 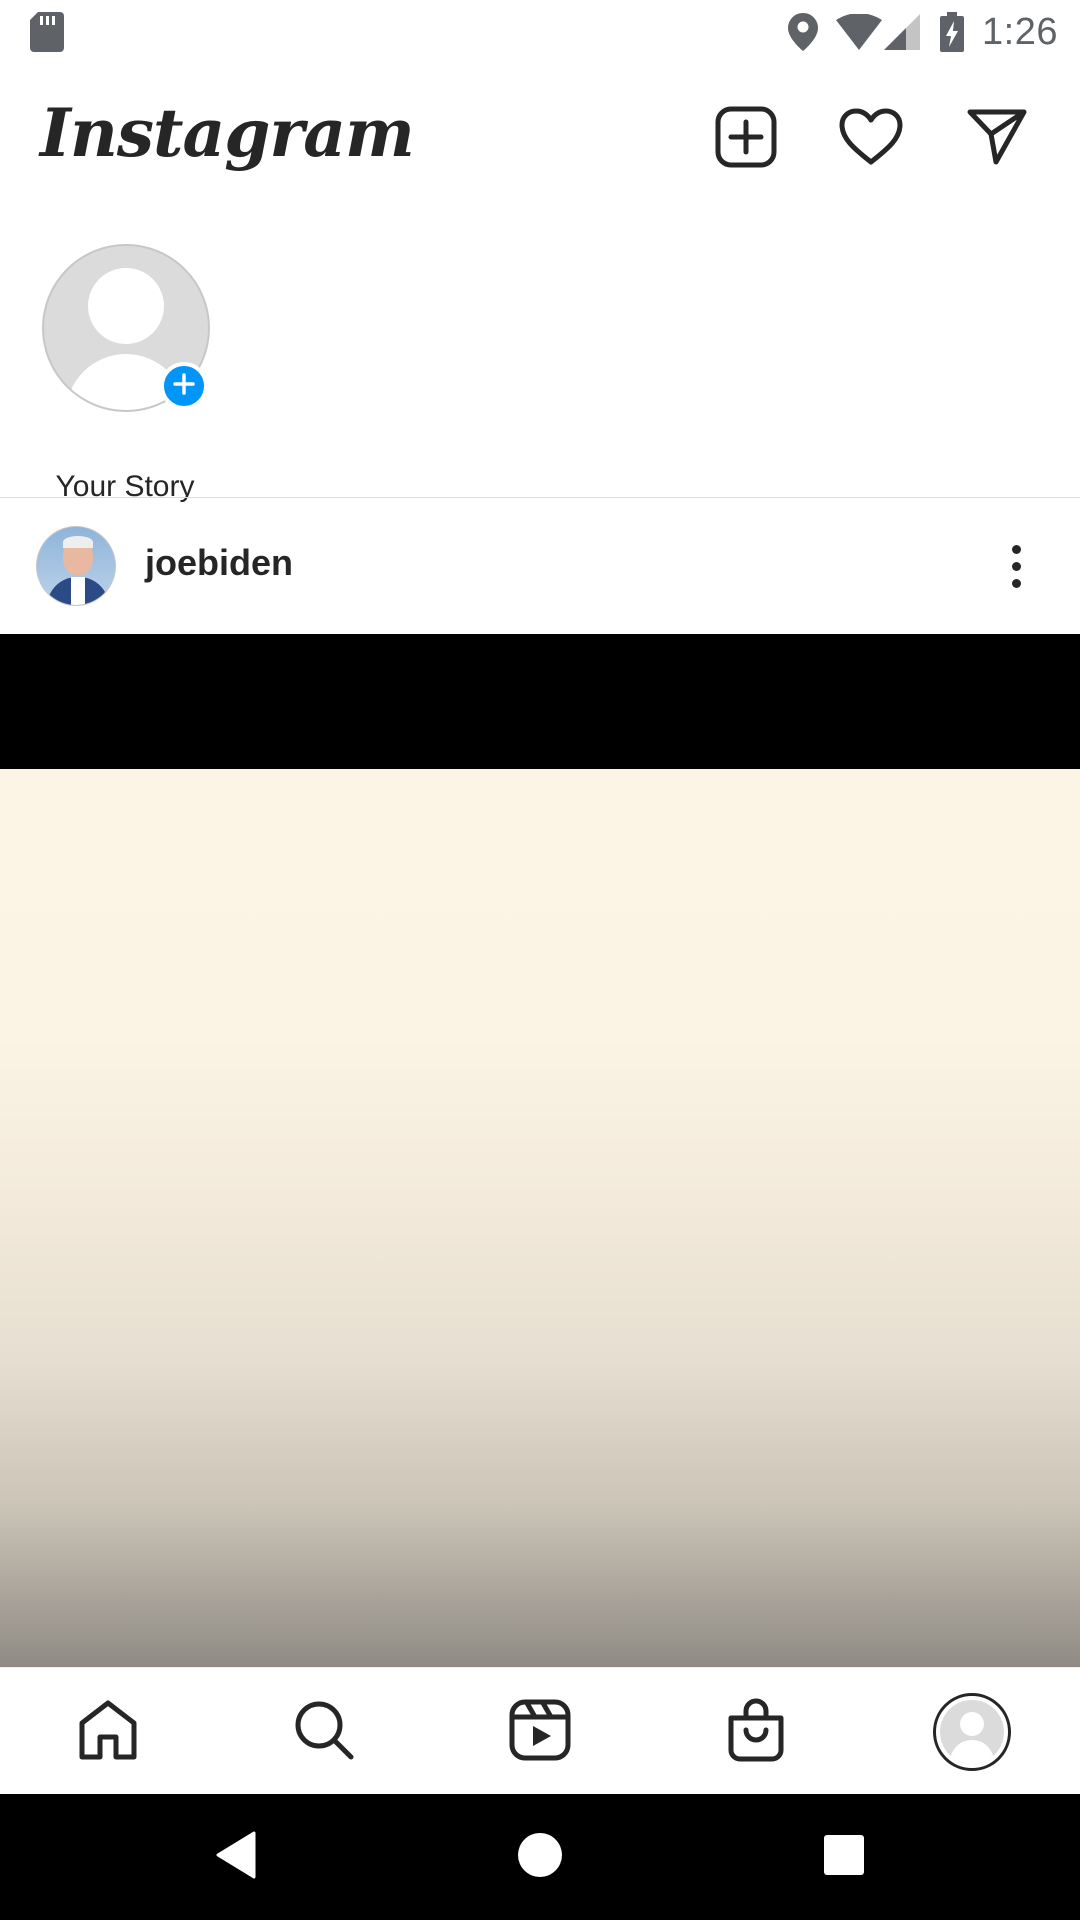 I want to click on back-icon, so click(x=236, y=1857).